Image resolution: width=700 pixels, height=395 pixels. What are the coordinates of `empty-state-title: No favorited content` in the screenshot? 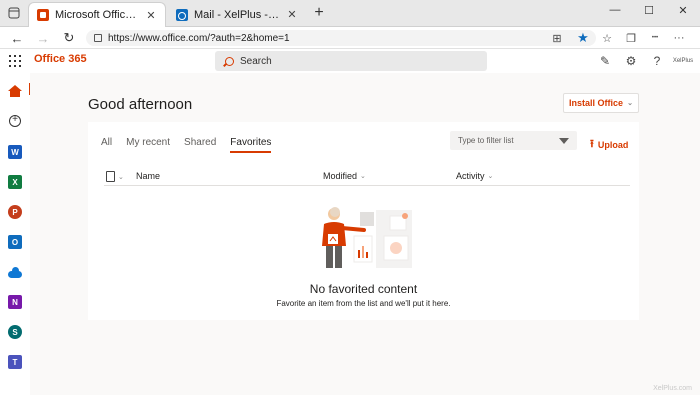 It's located at (363, 289).